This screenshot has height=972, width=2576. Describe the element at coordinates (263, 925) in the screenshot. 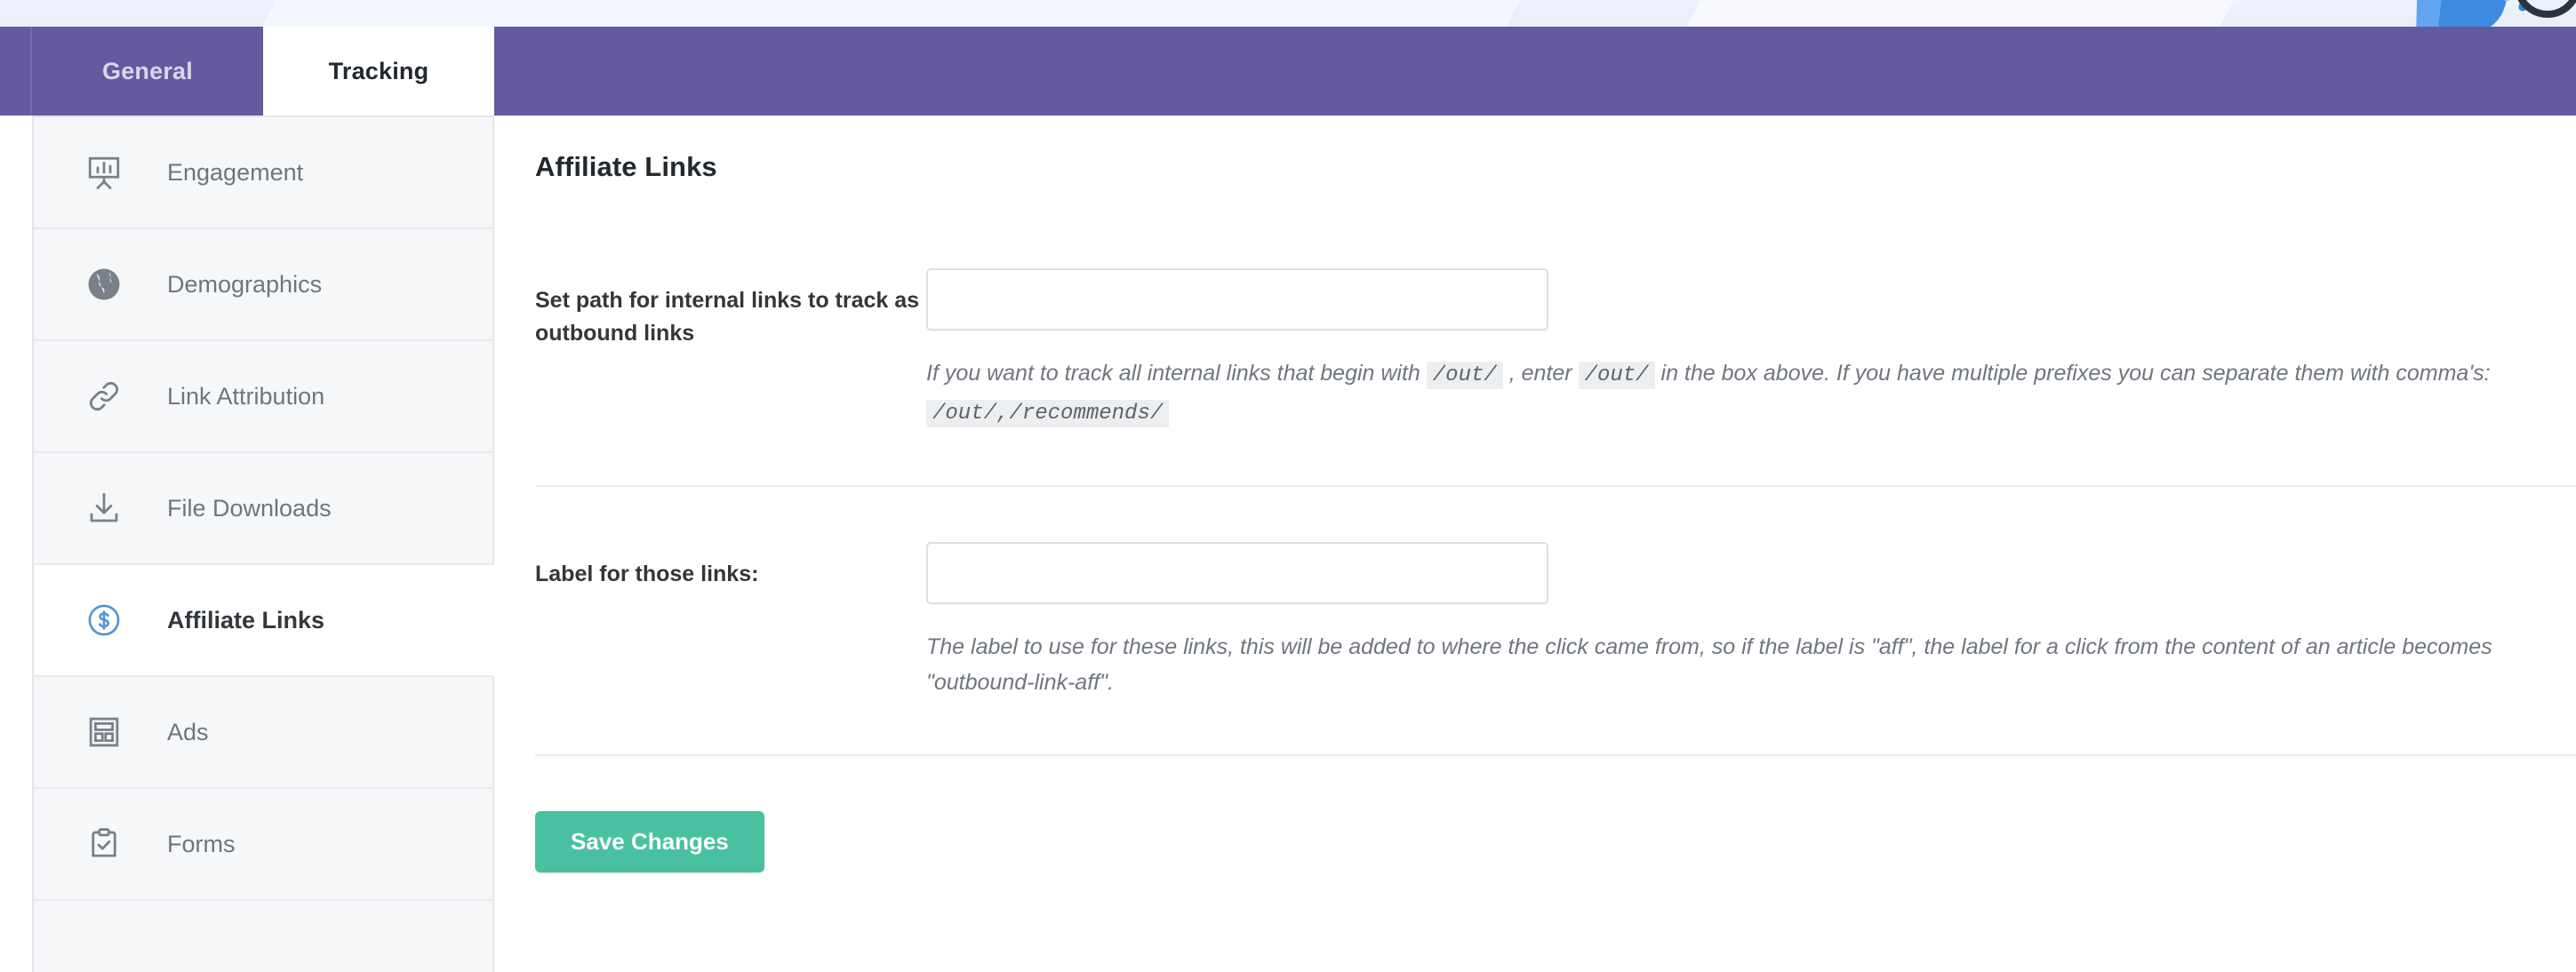

I see `sidebar-item-partial` at that location.